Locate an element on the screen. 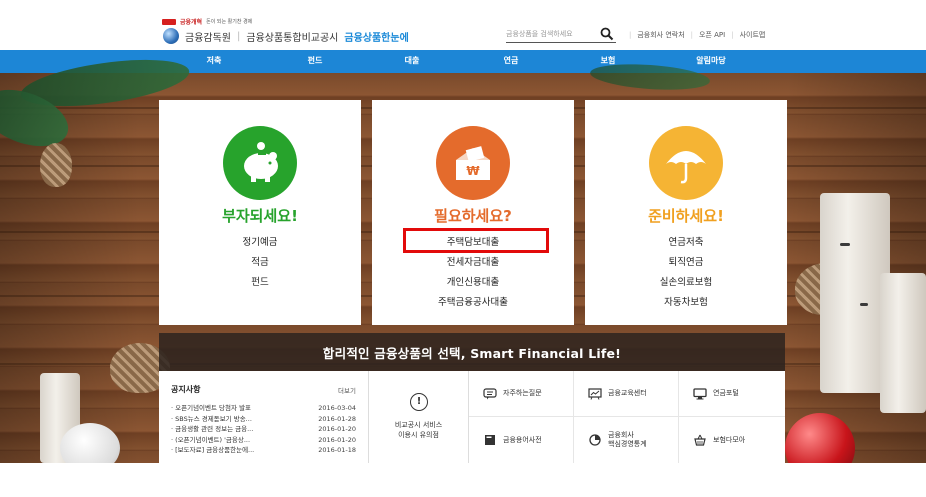  exclamation-icon: ! is located at coordinates (419, 402).